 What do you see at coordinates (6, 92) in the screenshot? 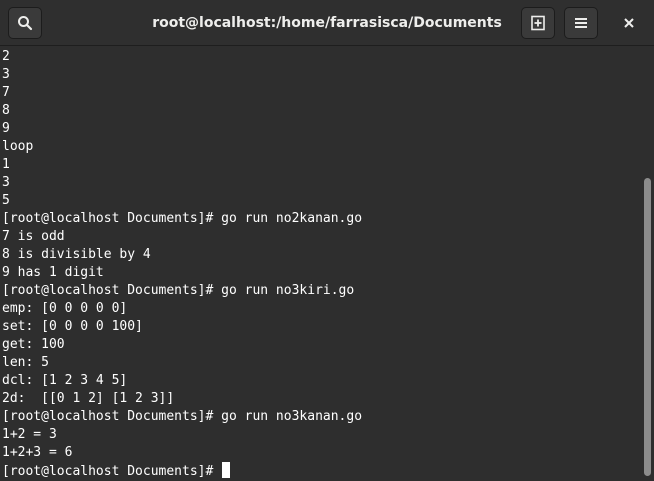
I see `terminal-line: 7` at bounding box center [6, 92].